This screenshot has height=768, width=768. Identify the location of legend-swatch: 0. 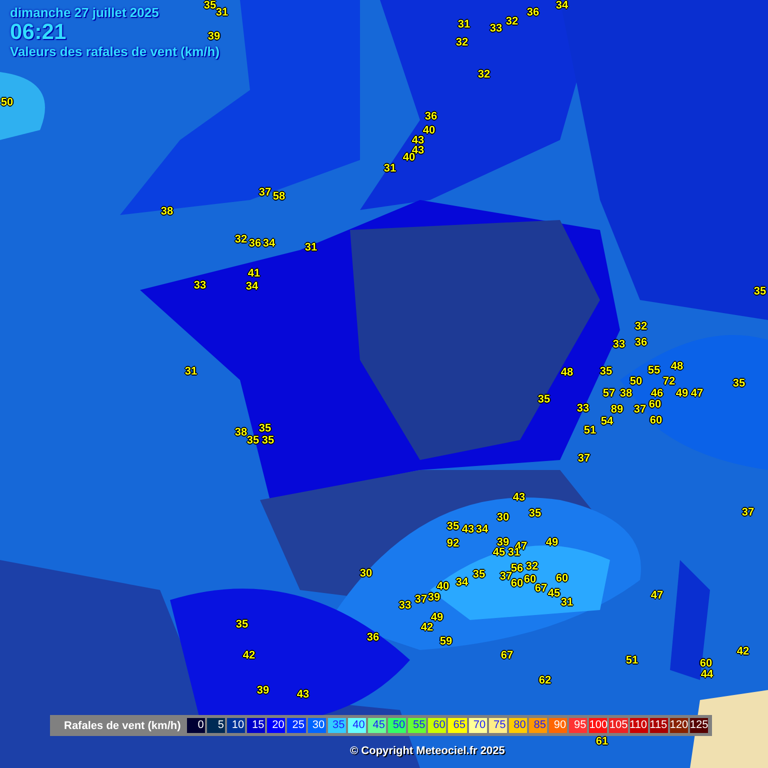
(195, 725).